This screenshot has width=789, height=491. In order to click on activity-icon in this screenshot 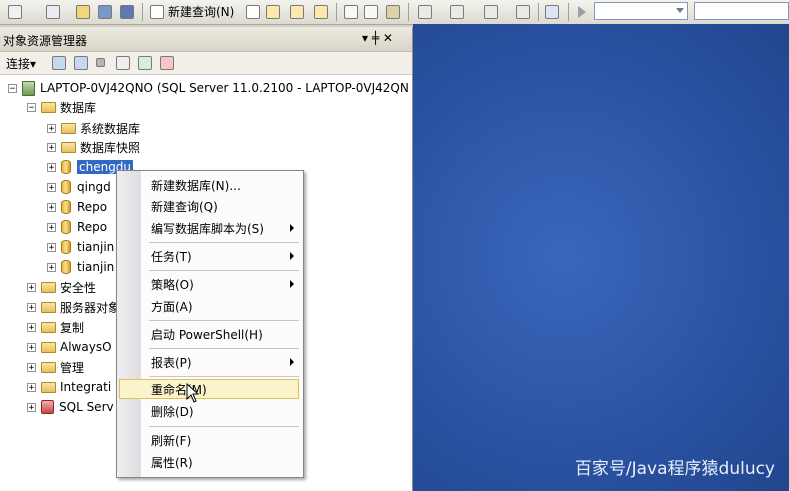, I will do `click(167, 63)`.